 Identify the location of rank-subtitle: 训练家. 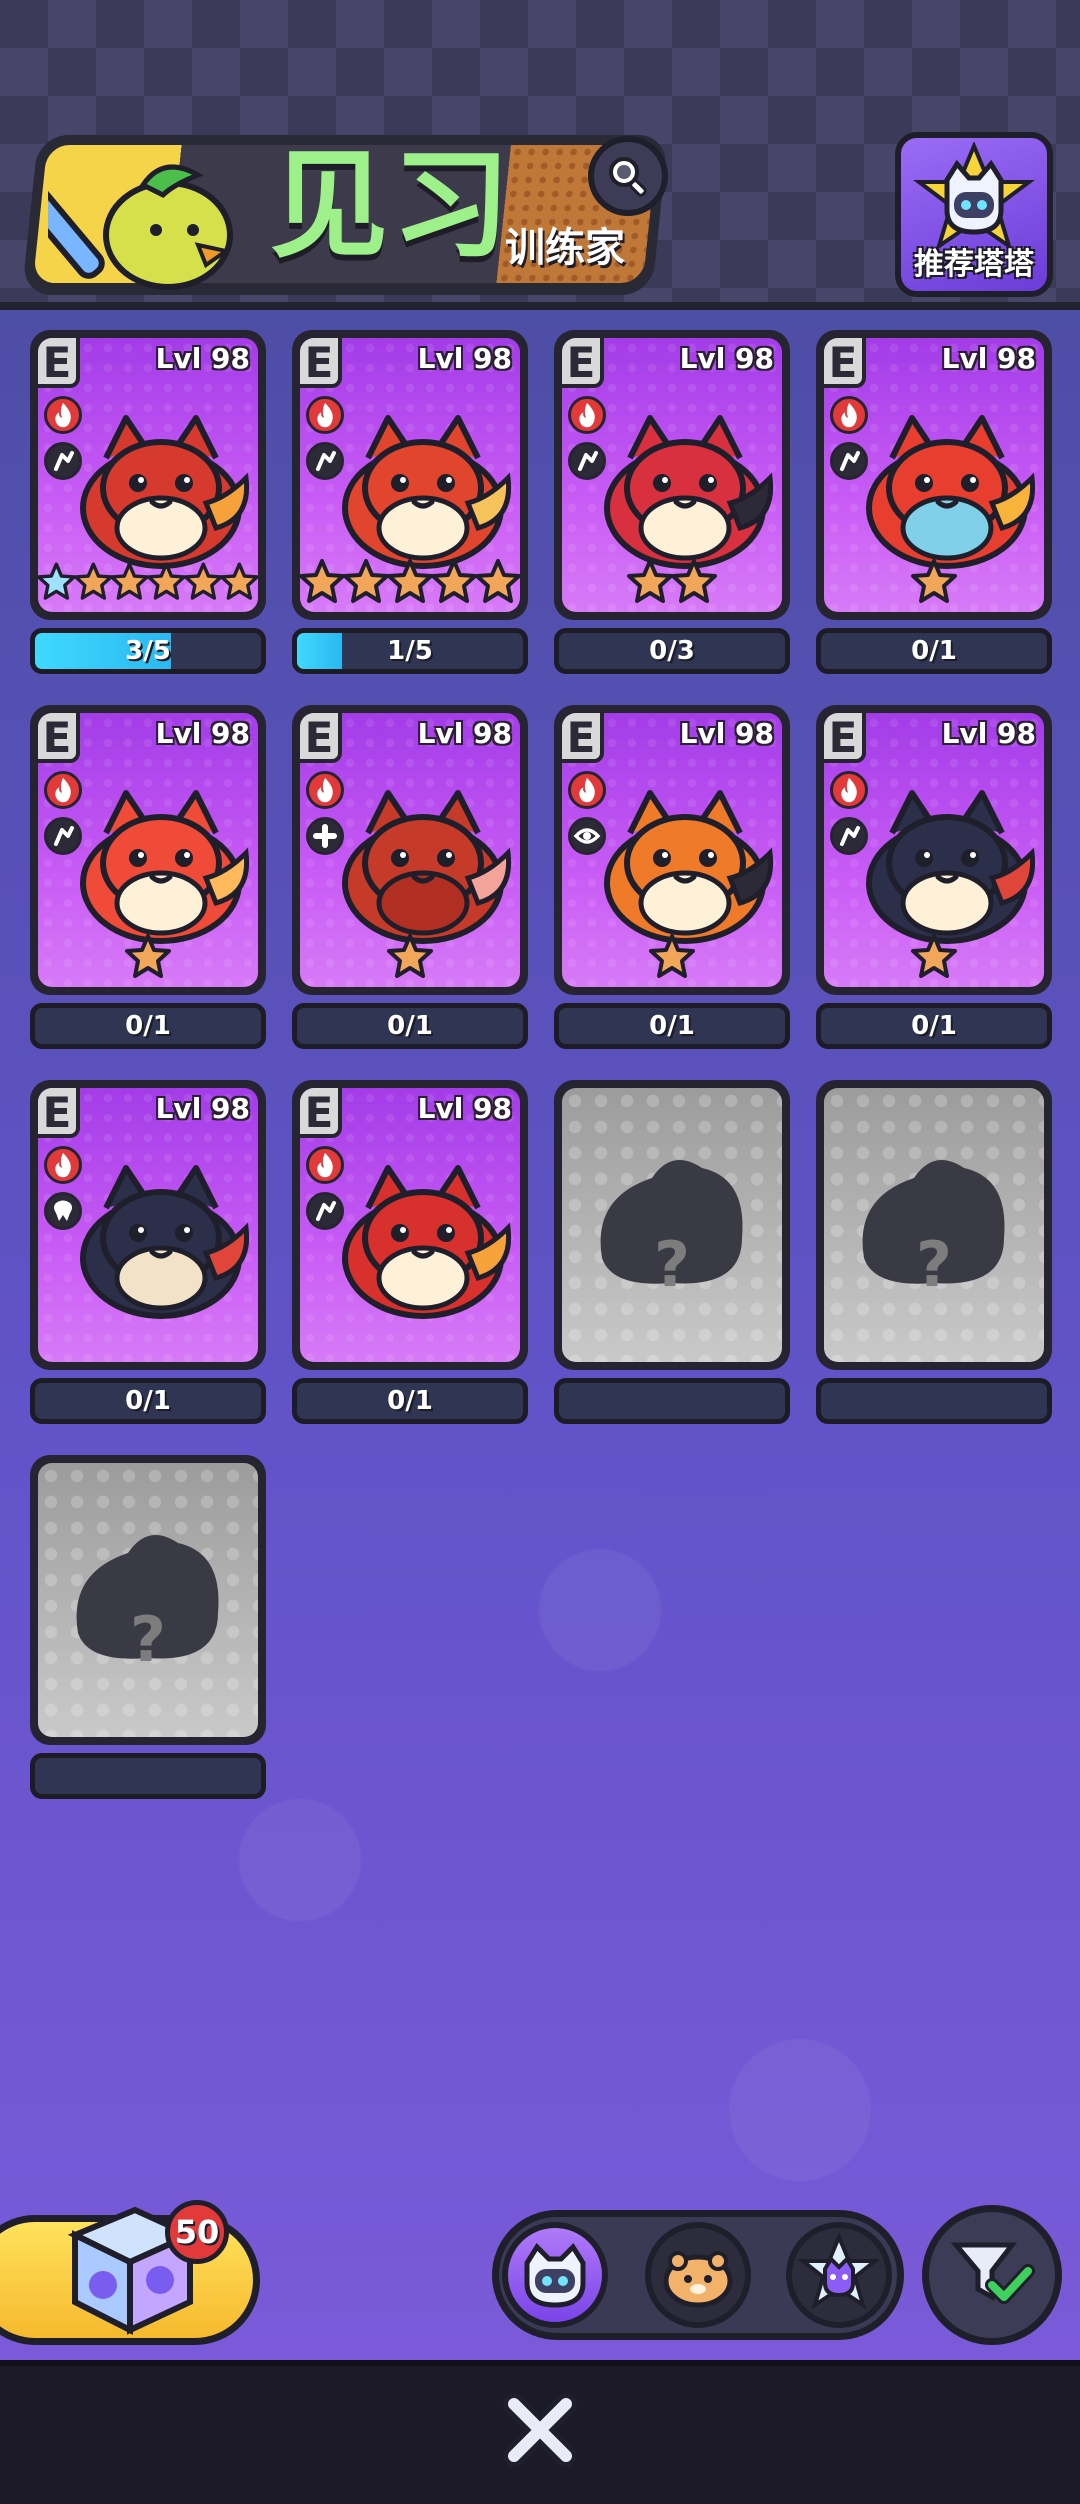
(565, 248).